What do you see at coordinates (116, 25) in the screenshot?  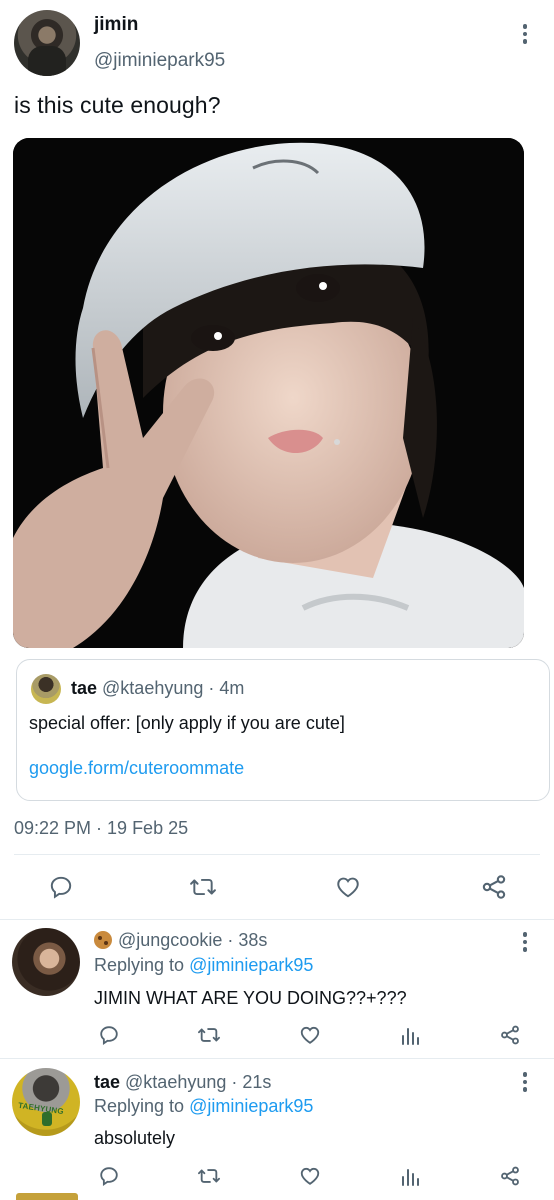 I see `author-name: jimin` at bounding box center [116, 25].